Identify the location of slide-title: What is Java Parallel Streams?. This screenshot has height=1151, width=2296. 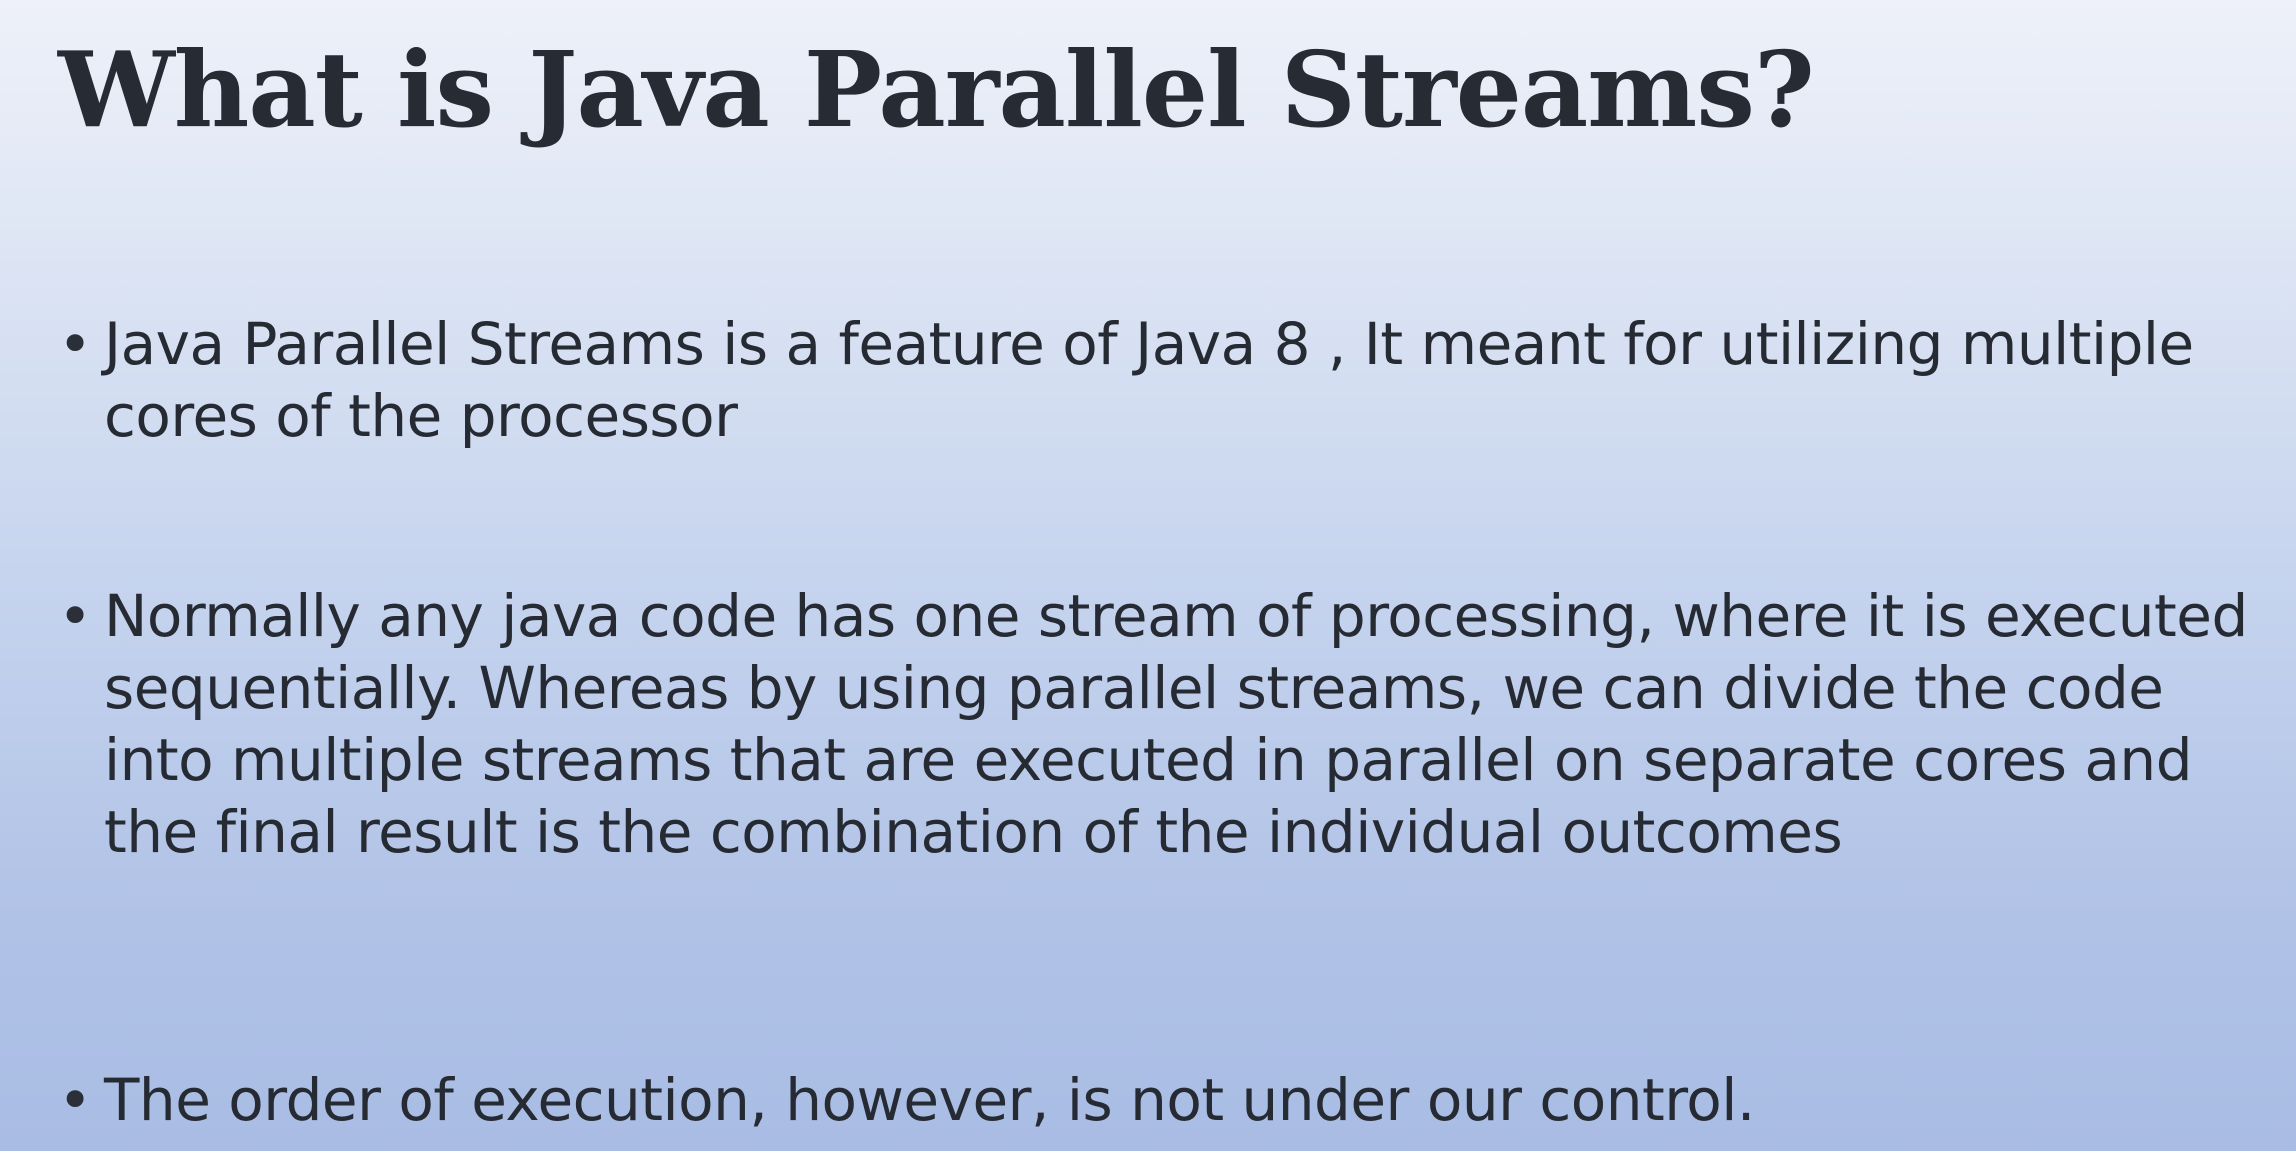
(936, 89).